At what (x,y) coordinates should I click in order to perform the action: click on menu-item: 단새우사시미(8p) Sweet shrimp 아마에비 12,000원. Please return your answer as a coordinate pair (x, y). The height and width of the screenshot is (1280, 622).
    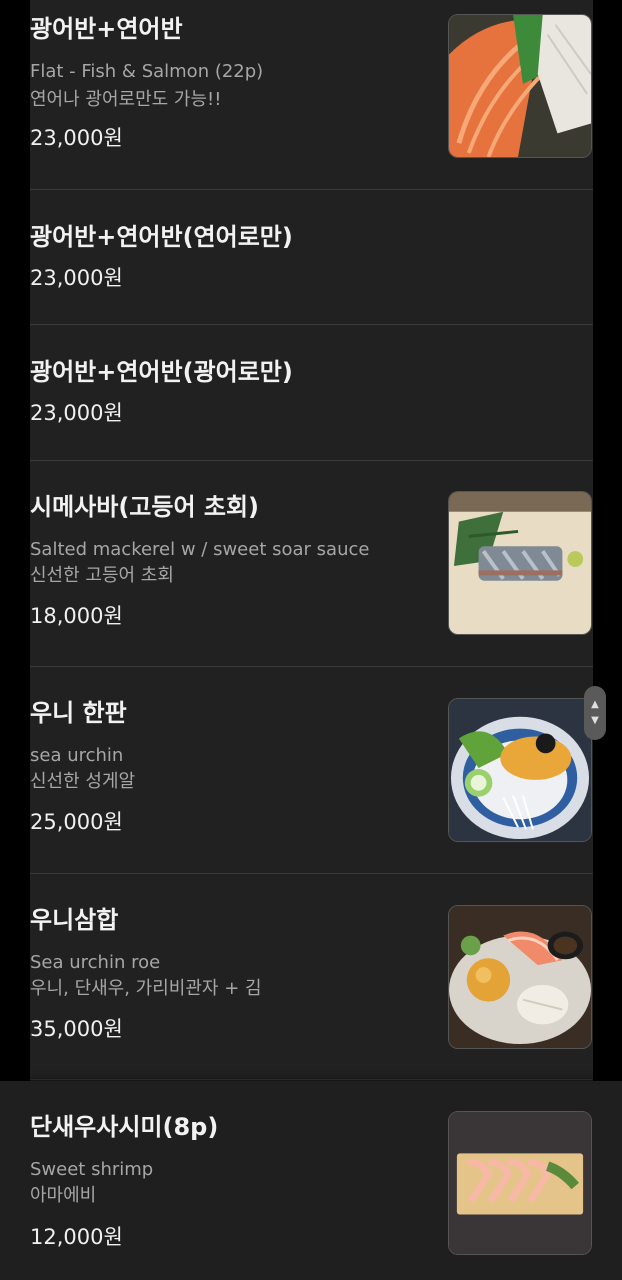
    Looking at the image, I should click on (311, 1180).